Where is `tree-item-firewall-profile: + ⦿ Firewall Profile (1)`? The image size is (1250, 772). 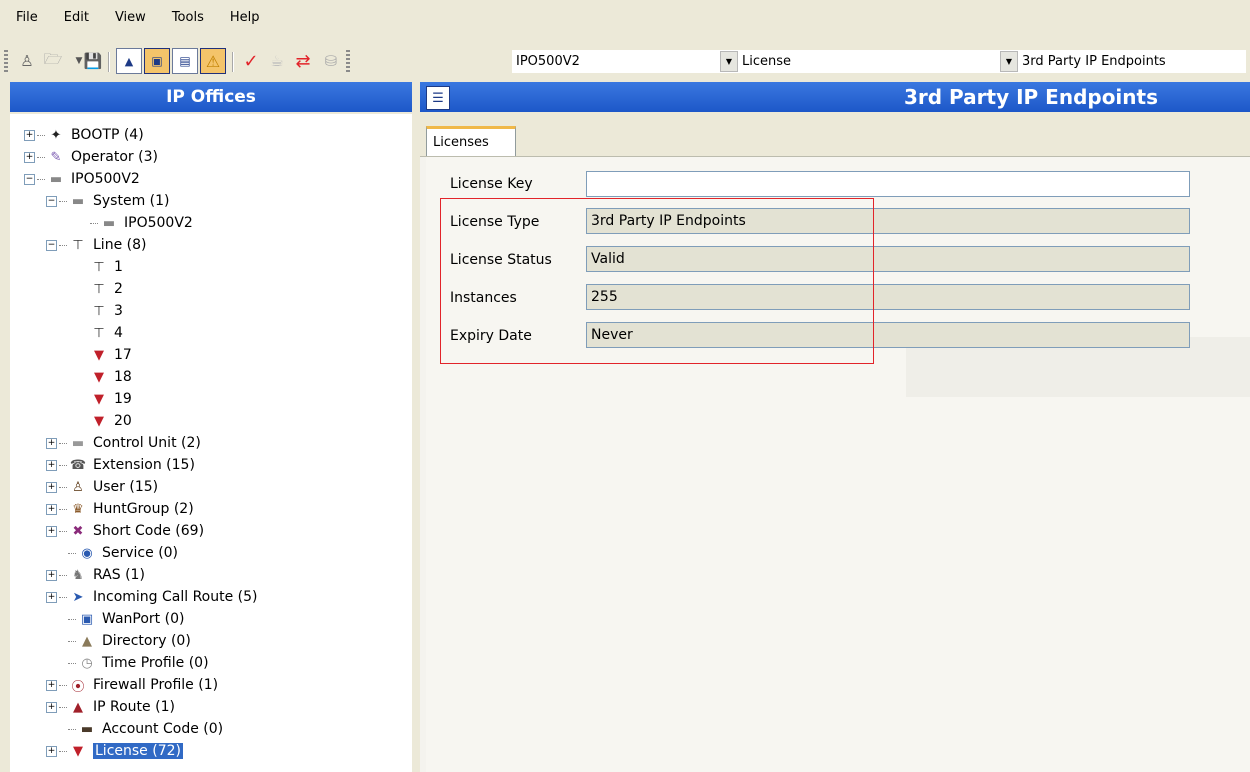 tree-item-firewall-profile: + ⦿ Firewall Profile (1) is located at coordinates (132, 685).